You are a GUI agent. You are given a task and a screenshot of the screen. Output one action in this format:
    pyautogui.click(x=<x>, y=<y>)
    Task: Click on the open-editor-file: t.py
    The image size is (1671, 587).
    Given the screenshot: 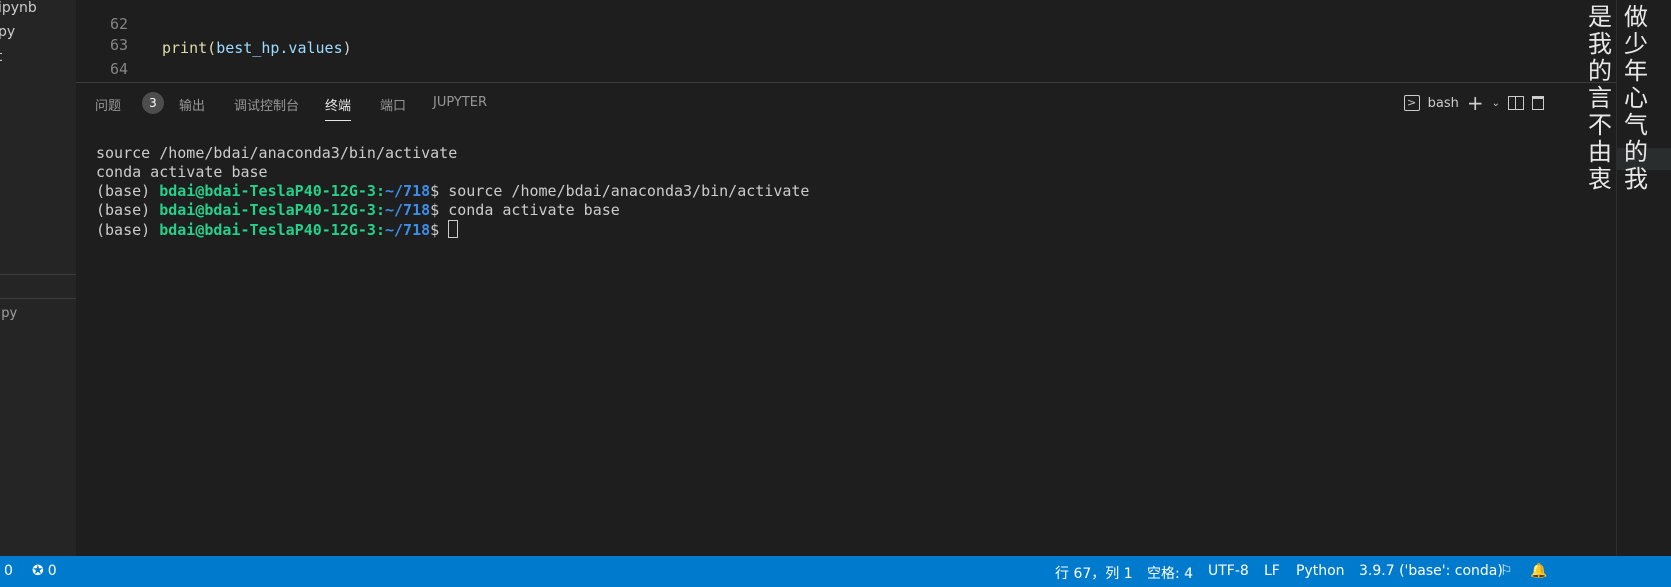 What is the action you would take?
    pyautogui.click(x=8, y=313)
    